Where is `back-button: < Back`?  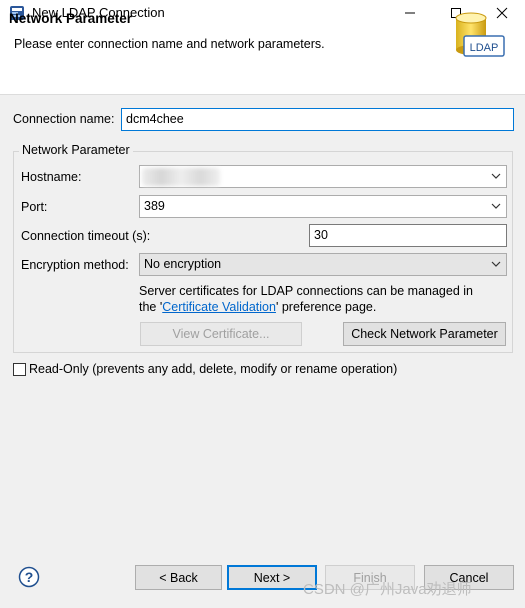 back-button: < Back is located at coordinates (178, 577).